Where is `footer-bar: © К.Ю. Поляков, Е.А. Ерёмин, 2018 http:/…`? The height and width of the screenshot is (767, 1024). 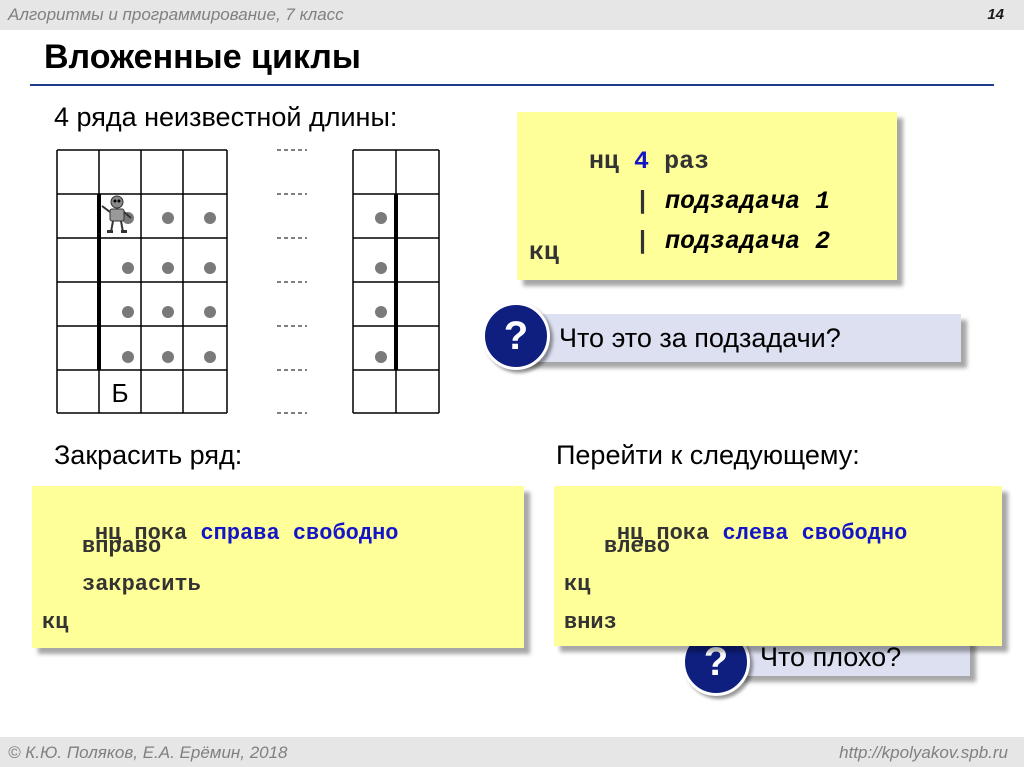
footer-bar: © К.Ю. Поляков, Е.А. Ерёмин, 2018 http:/… is located at coordinates (512, 752).